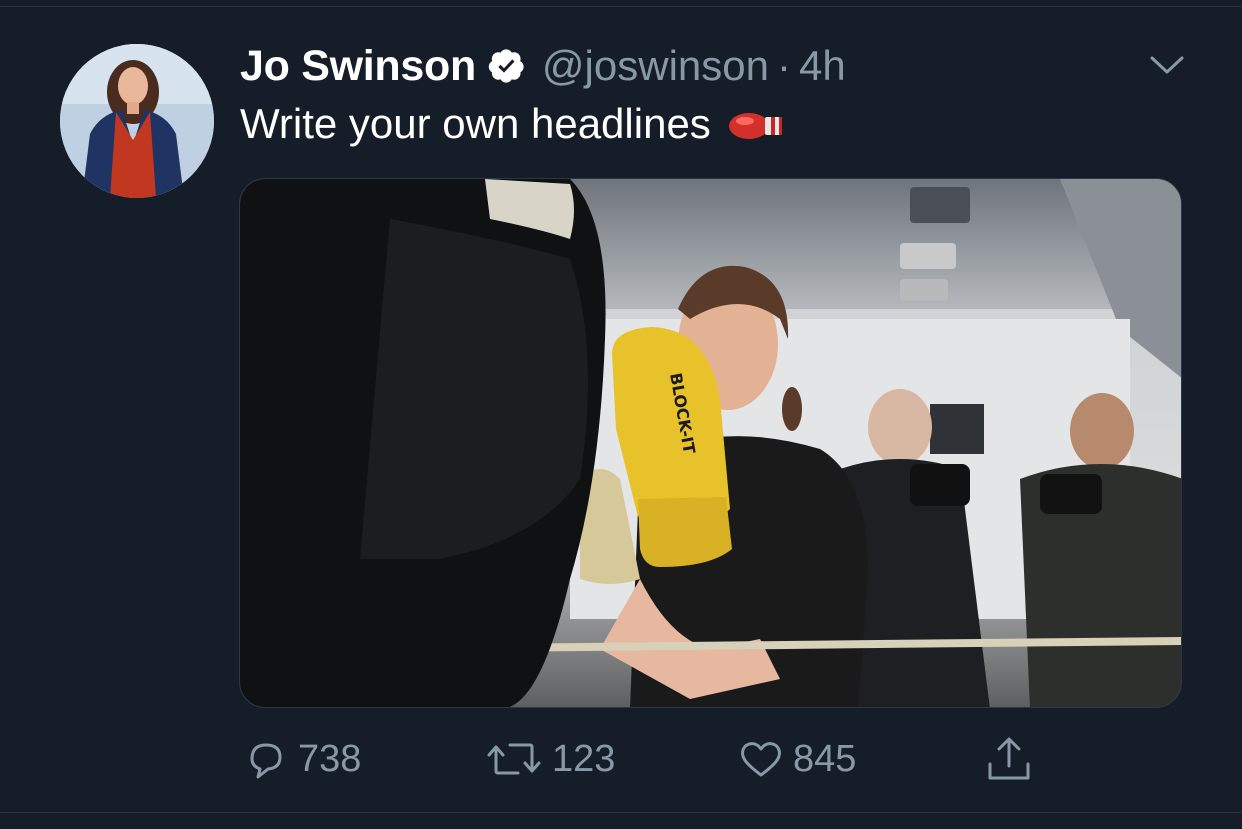  What do you see at coordinates (621, 6) in the screenshot?
I see `top-divider` at bounding box center [621, 6].